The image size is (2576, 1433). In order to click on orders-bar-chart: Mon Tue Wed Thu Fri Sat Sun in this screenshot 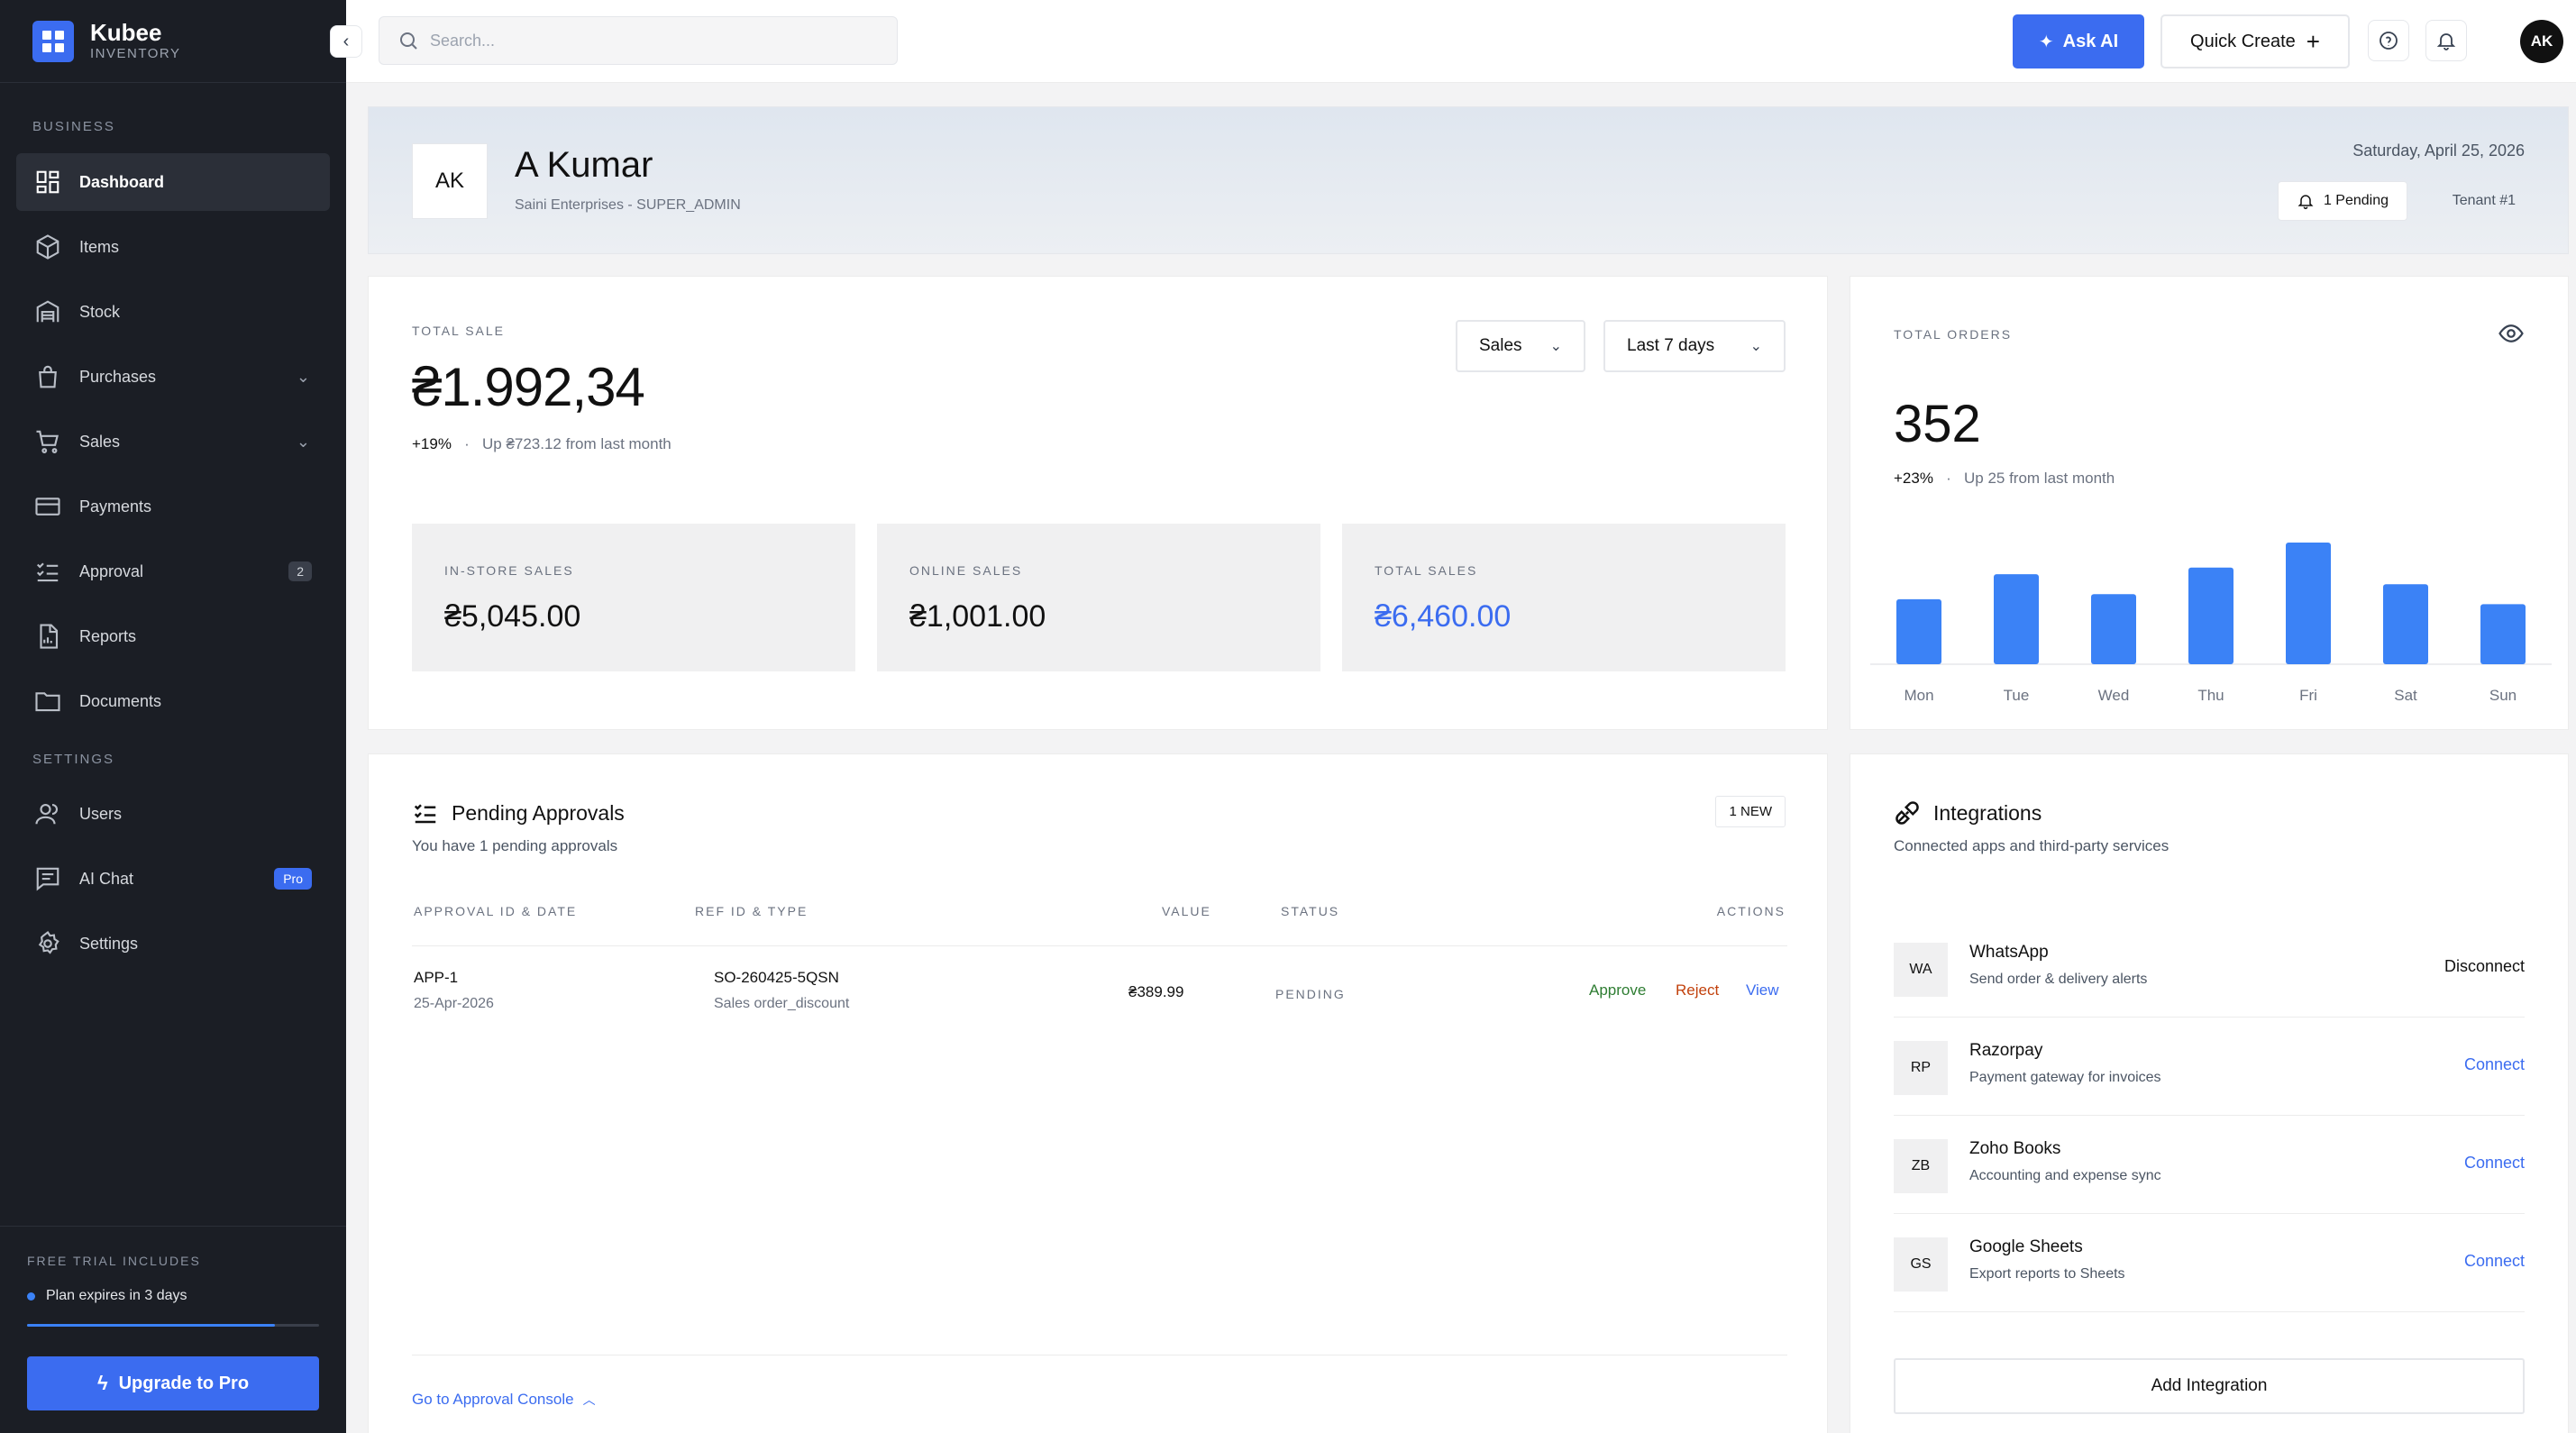, I will do `click(2211, 623)`.